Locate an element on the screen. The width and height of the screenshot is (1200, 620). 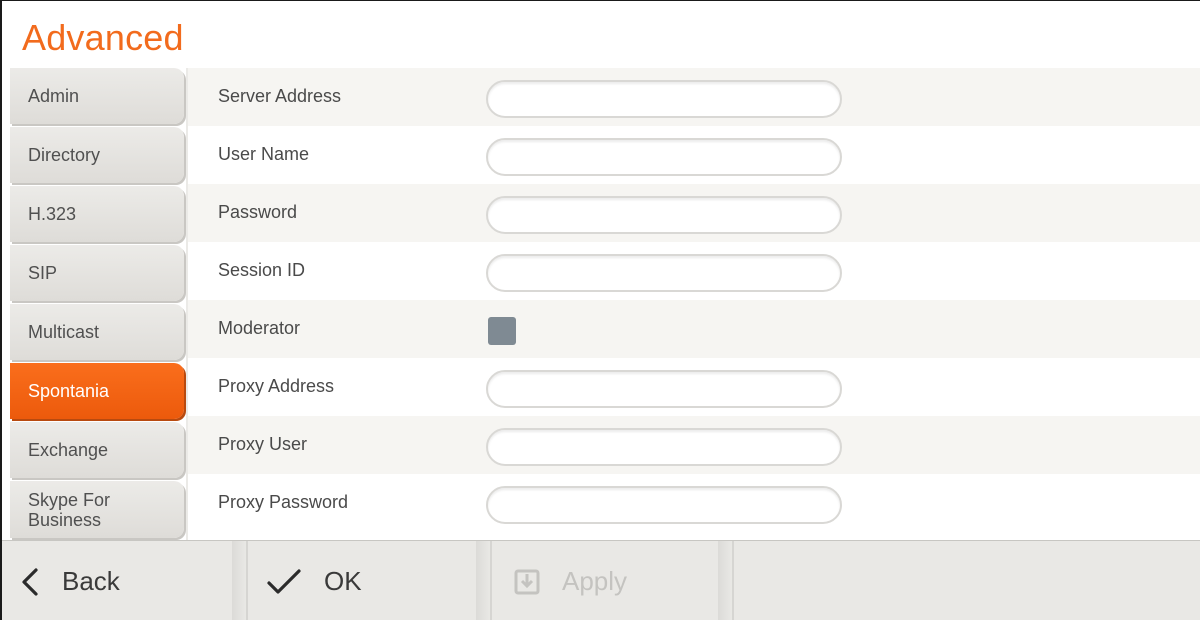
sidebar-item-label-line1: Skype For is located at coordinates (69, 499).